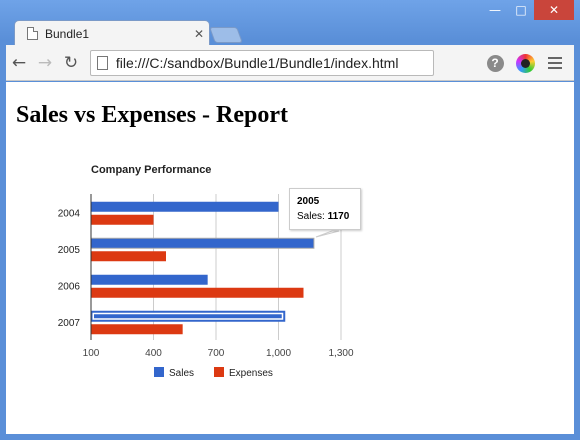  I want to click on tooltip-body: Sales: 1170, so click(325, 216).